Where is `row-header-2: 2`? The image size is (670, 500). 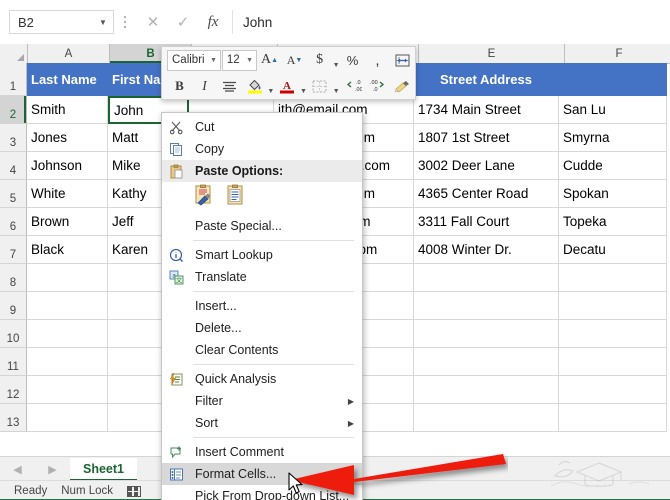 row-header-2: 2 is located at coordinates (13, 110).